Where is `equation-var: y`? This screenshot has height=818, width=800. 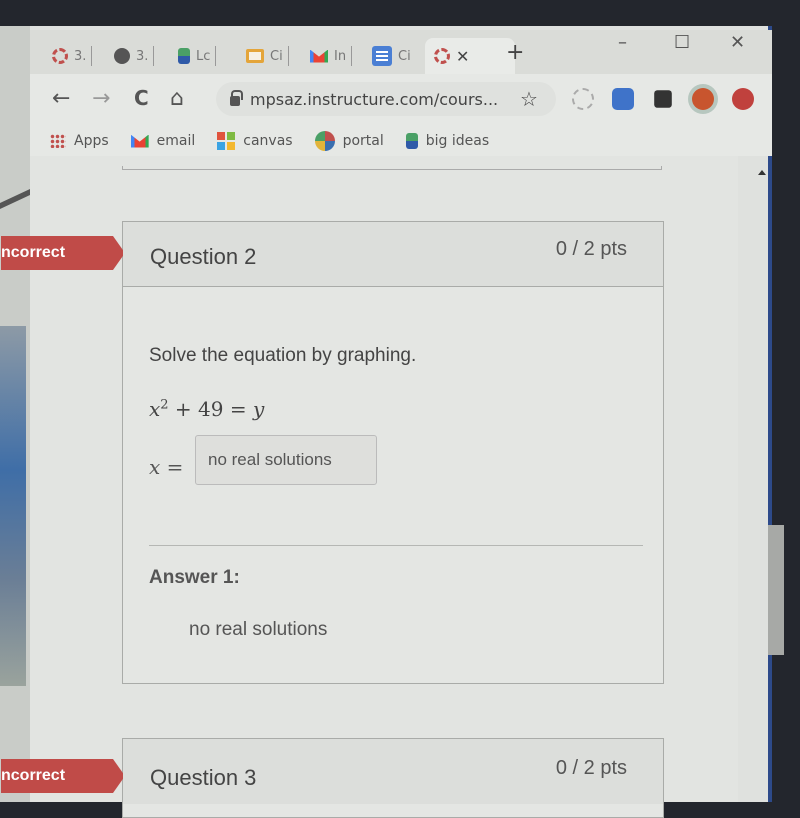 equation-var: y is located at coordinates (258, 409).